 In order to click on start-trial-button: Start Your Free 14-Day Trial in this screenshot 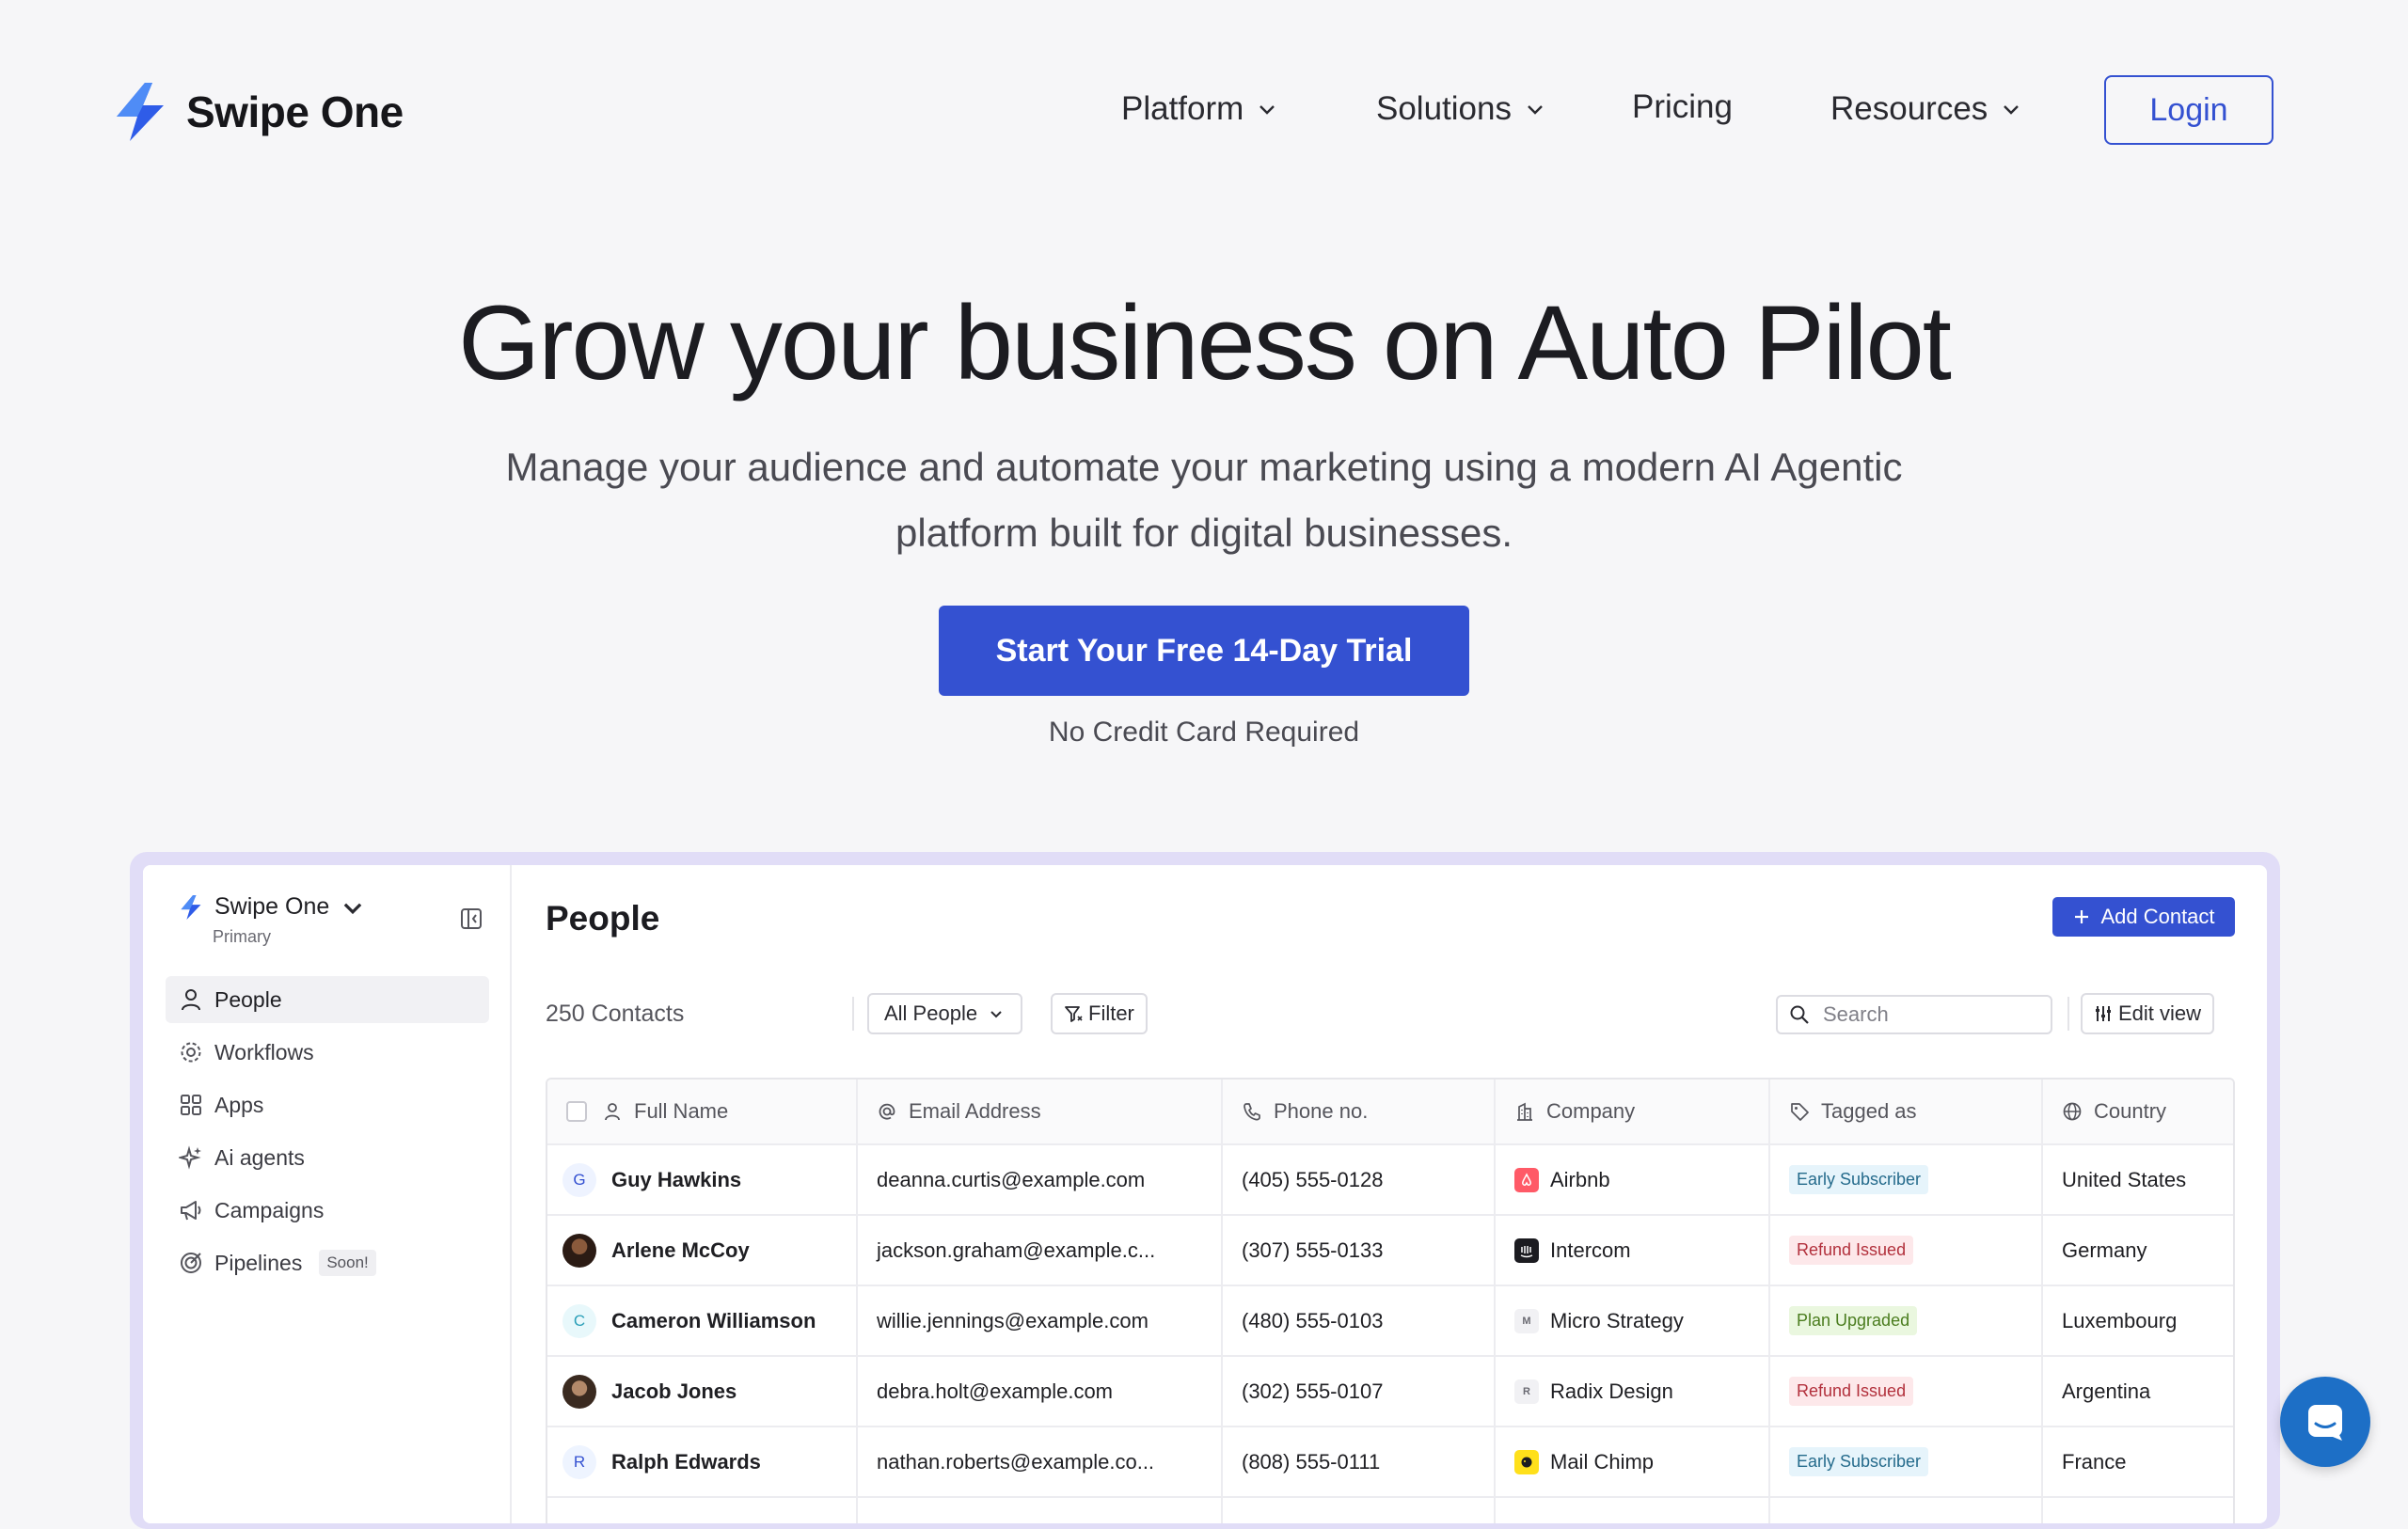, I will do `click(1204, 651)`.